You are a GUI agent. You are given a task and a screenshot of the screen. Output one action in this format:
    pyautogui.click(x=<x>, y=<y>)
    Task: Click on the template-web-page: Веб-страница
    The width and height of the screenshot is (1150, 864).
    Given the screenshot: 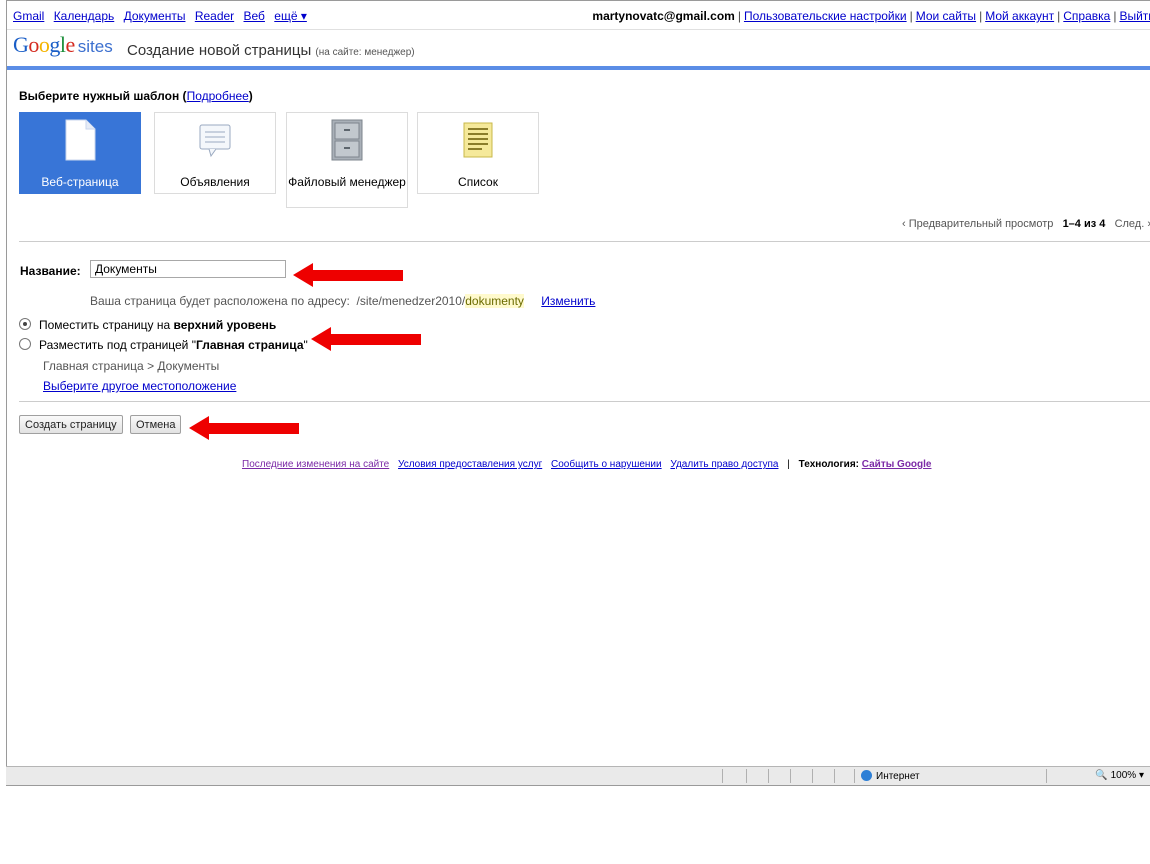 What is the action you would take?
    pyautogui.click(x=80, y=153)
    